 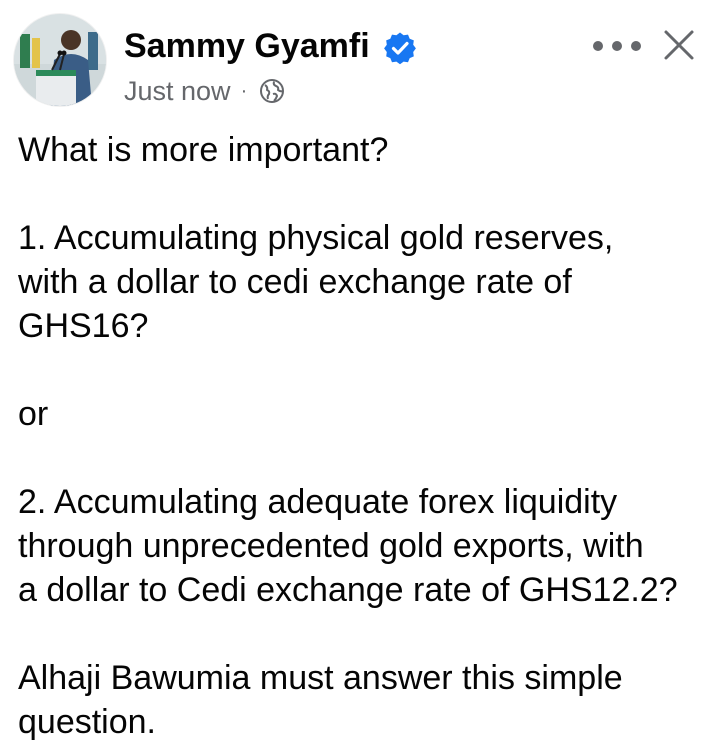 What do you see at coordinates (247, 46) in the screenshot?
I see `author-name: Sammy Gyamfi` at bounding box center [247, 46].